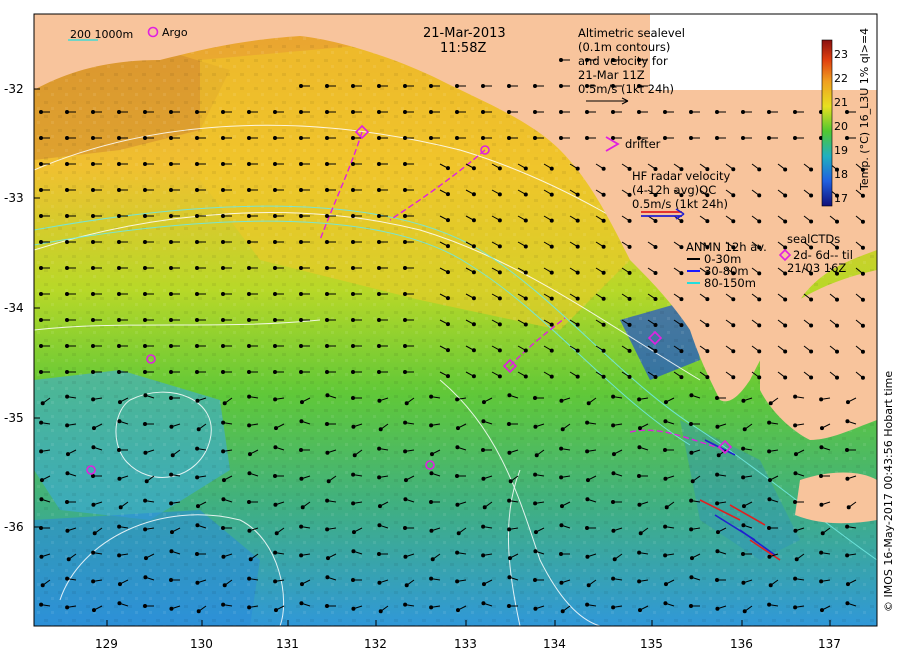 Image resolution: width=900 pixels, height=660 pixels. What do you see at coordinates (14, 527) in the screenshot?
I see `lat-tick-label: -36` at bounding box center [14, 527].